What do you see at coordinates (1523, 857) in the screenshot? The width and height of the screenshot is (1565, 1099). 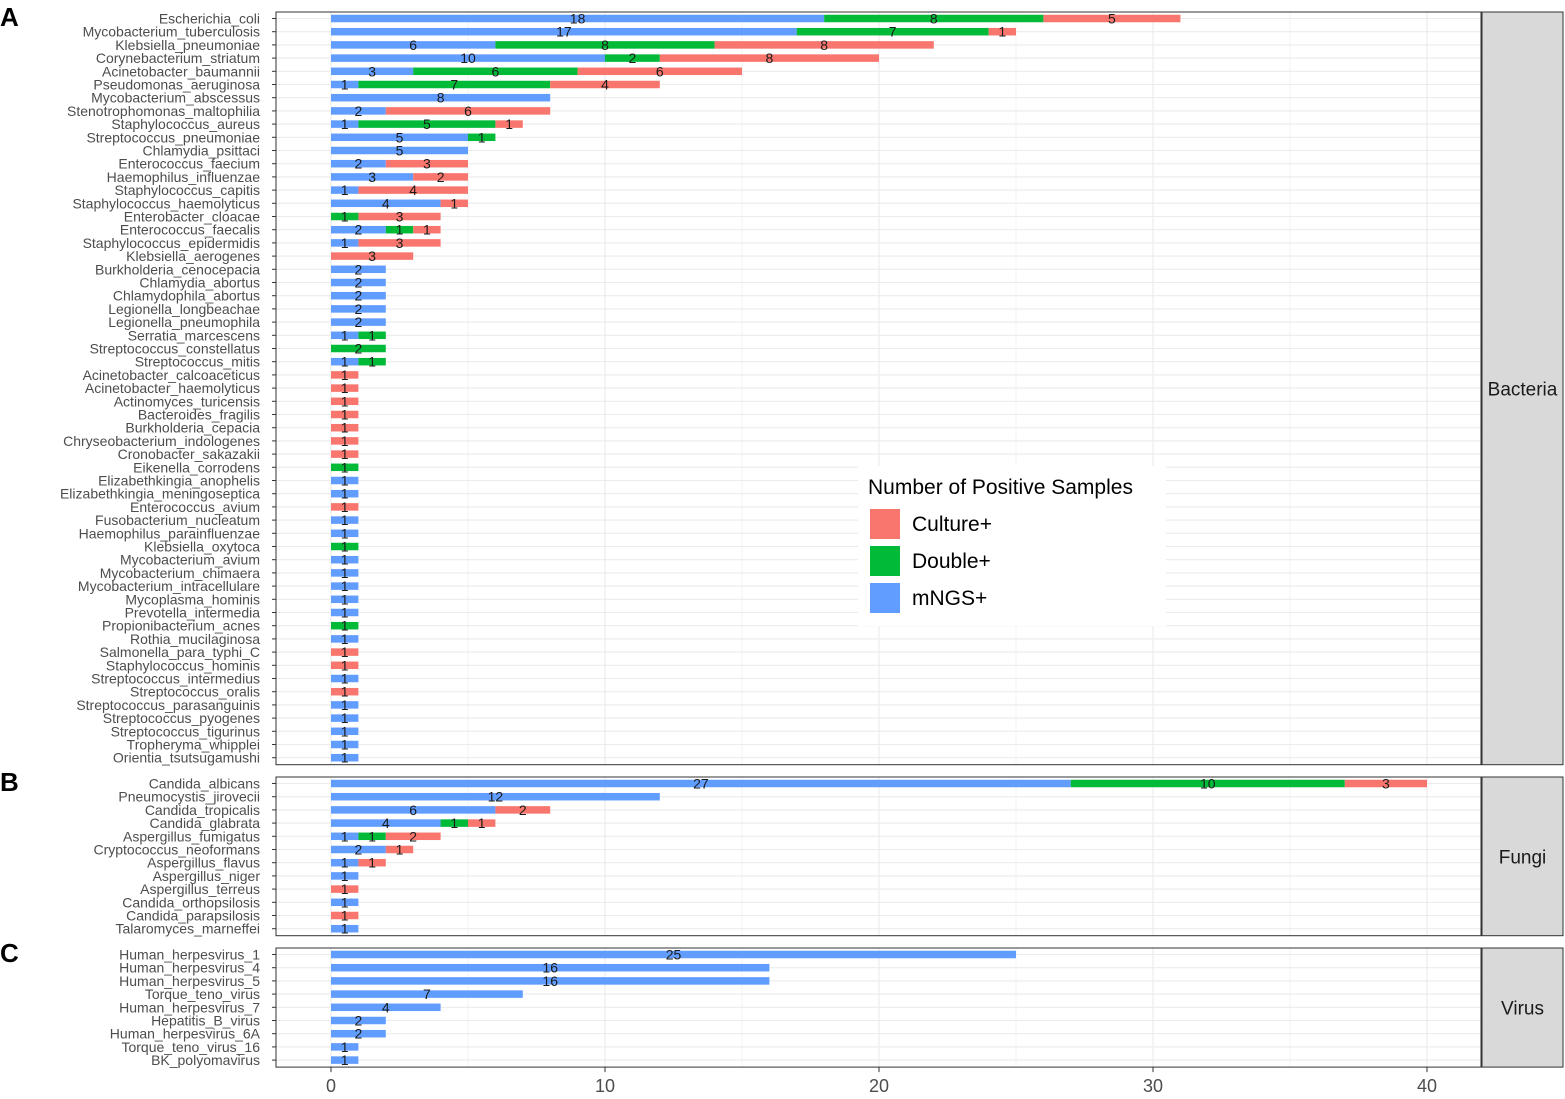 I see `facet-strip-label: Fungi` at bounding box center [1523, 857].